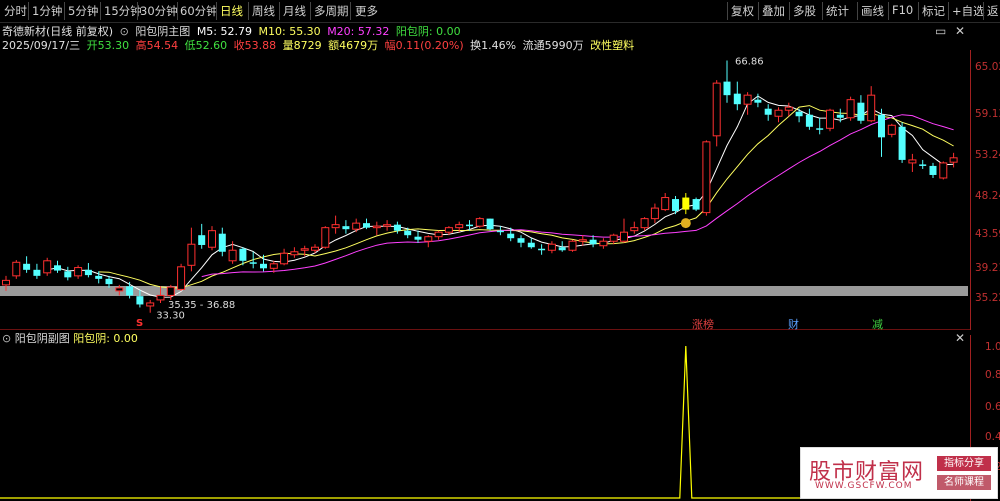  What do you see at coordinates (170, 316) in the screenshot?
I see `low-price-label: 33.30` at bounding box center [170, 316].